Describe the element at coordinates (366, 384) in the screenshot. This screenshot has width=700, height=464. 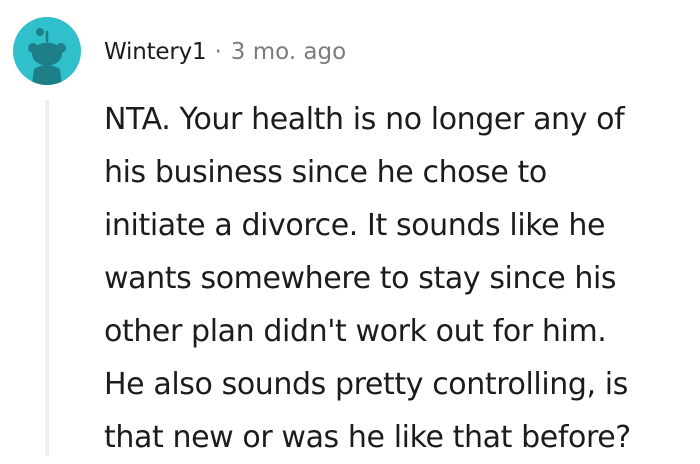
I see `comment-body-line: He also sounds pretty controlling, is` at that location.